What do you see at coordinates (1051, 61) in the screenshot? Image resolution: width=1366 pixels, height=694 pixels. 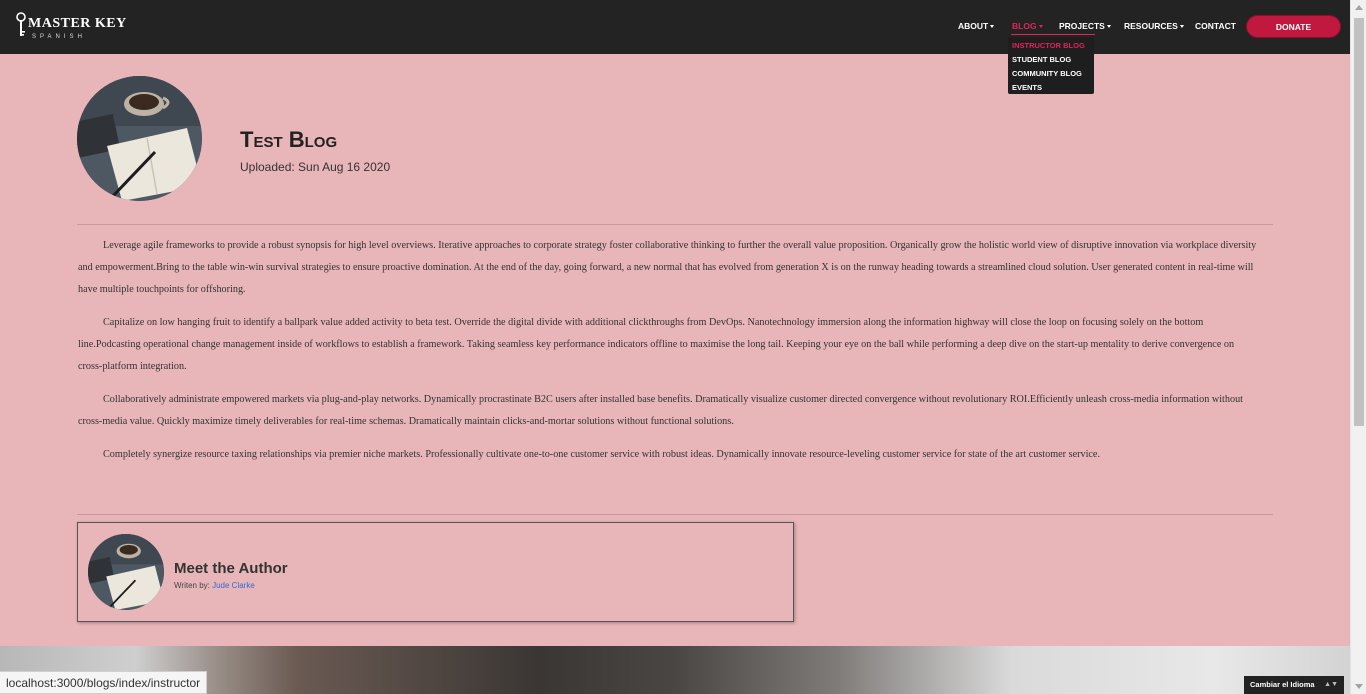 I see `menu-item-student-blog: STUDENT BLOG` at bounding box center [1051, 61].